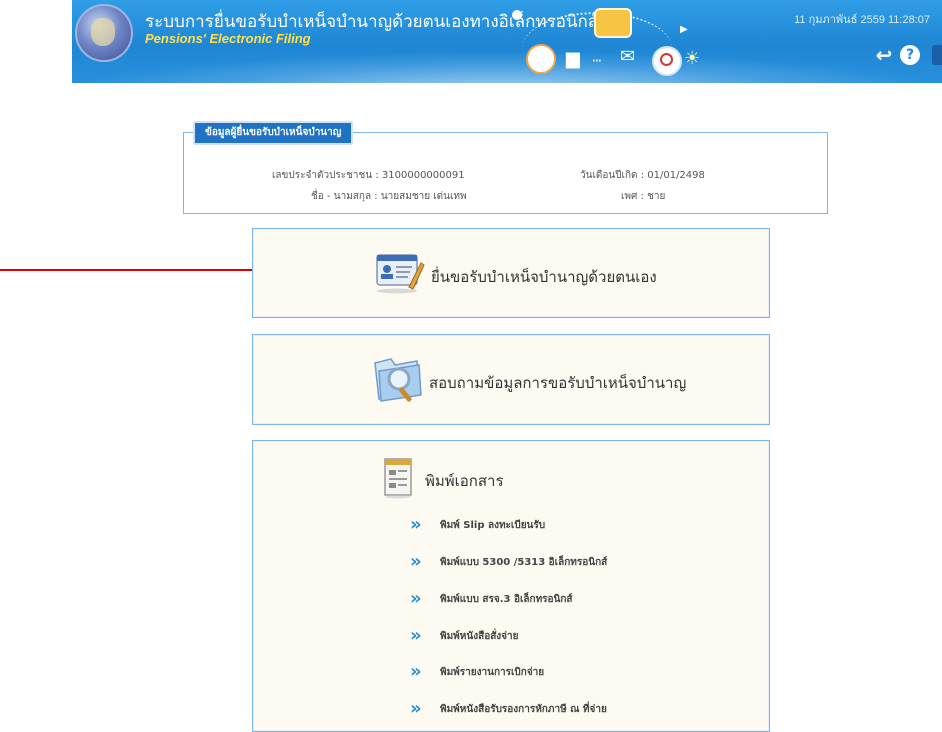 The width and height of the screenshot is (942, 732). I want to click on print-slip-label: พิมพ์ Slip ลงทะเบียนรับ, so click(492, 525).